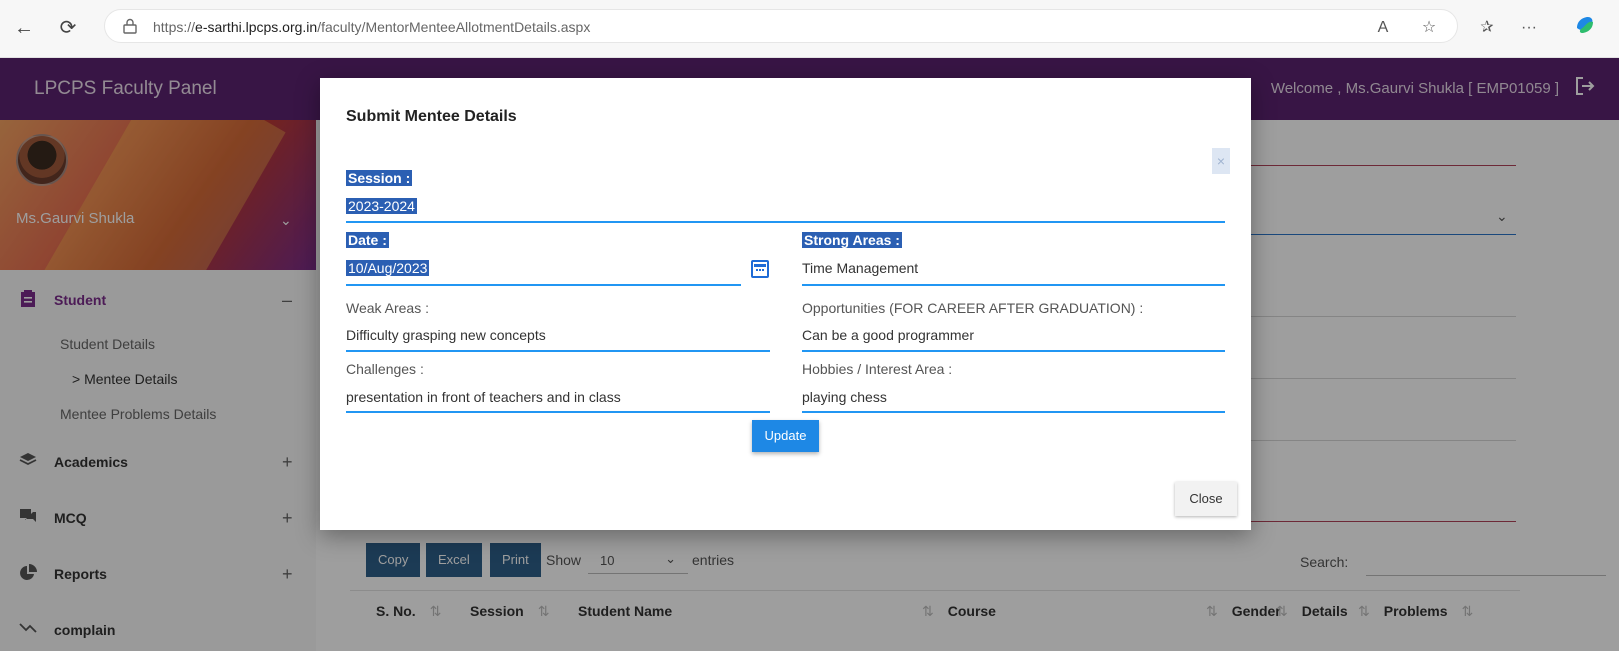  What do you see at coordinates (130, 26) in the screenshot?
I see `lock-icon` at bounding box center [130, 26].